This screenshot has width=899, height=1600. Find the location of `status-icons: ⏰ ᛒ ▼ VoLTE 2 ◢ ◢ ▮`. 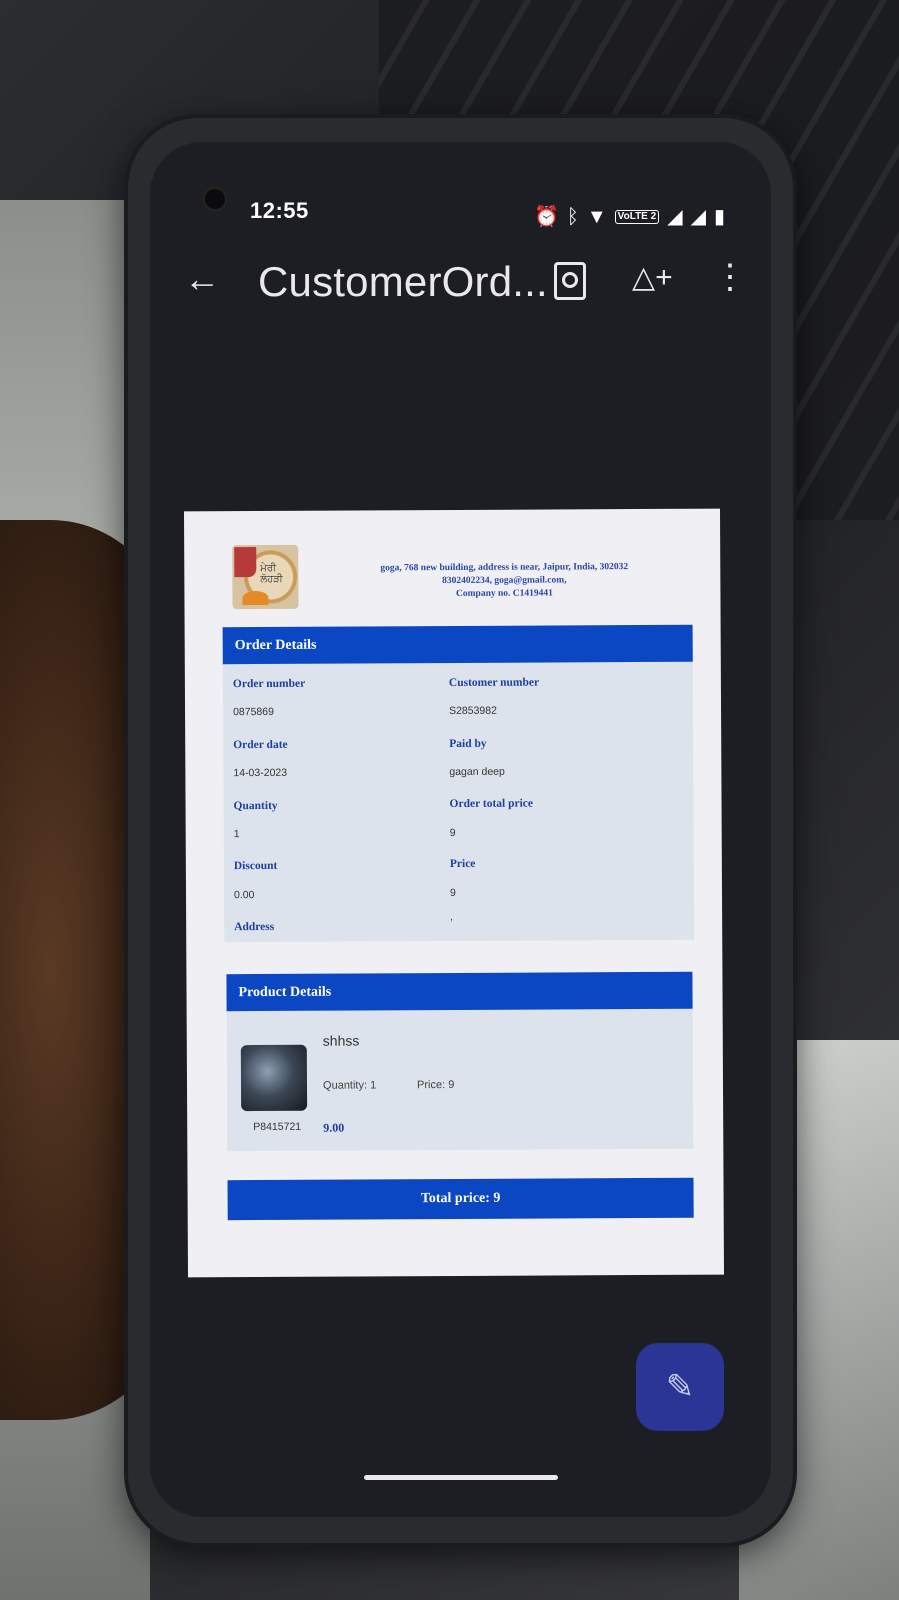

status-icons: ⏰ ᛒ ▼ VoLTE 2 ◢ ◢ ▮ is located at coordinates (629, 217).